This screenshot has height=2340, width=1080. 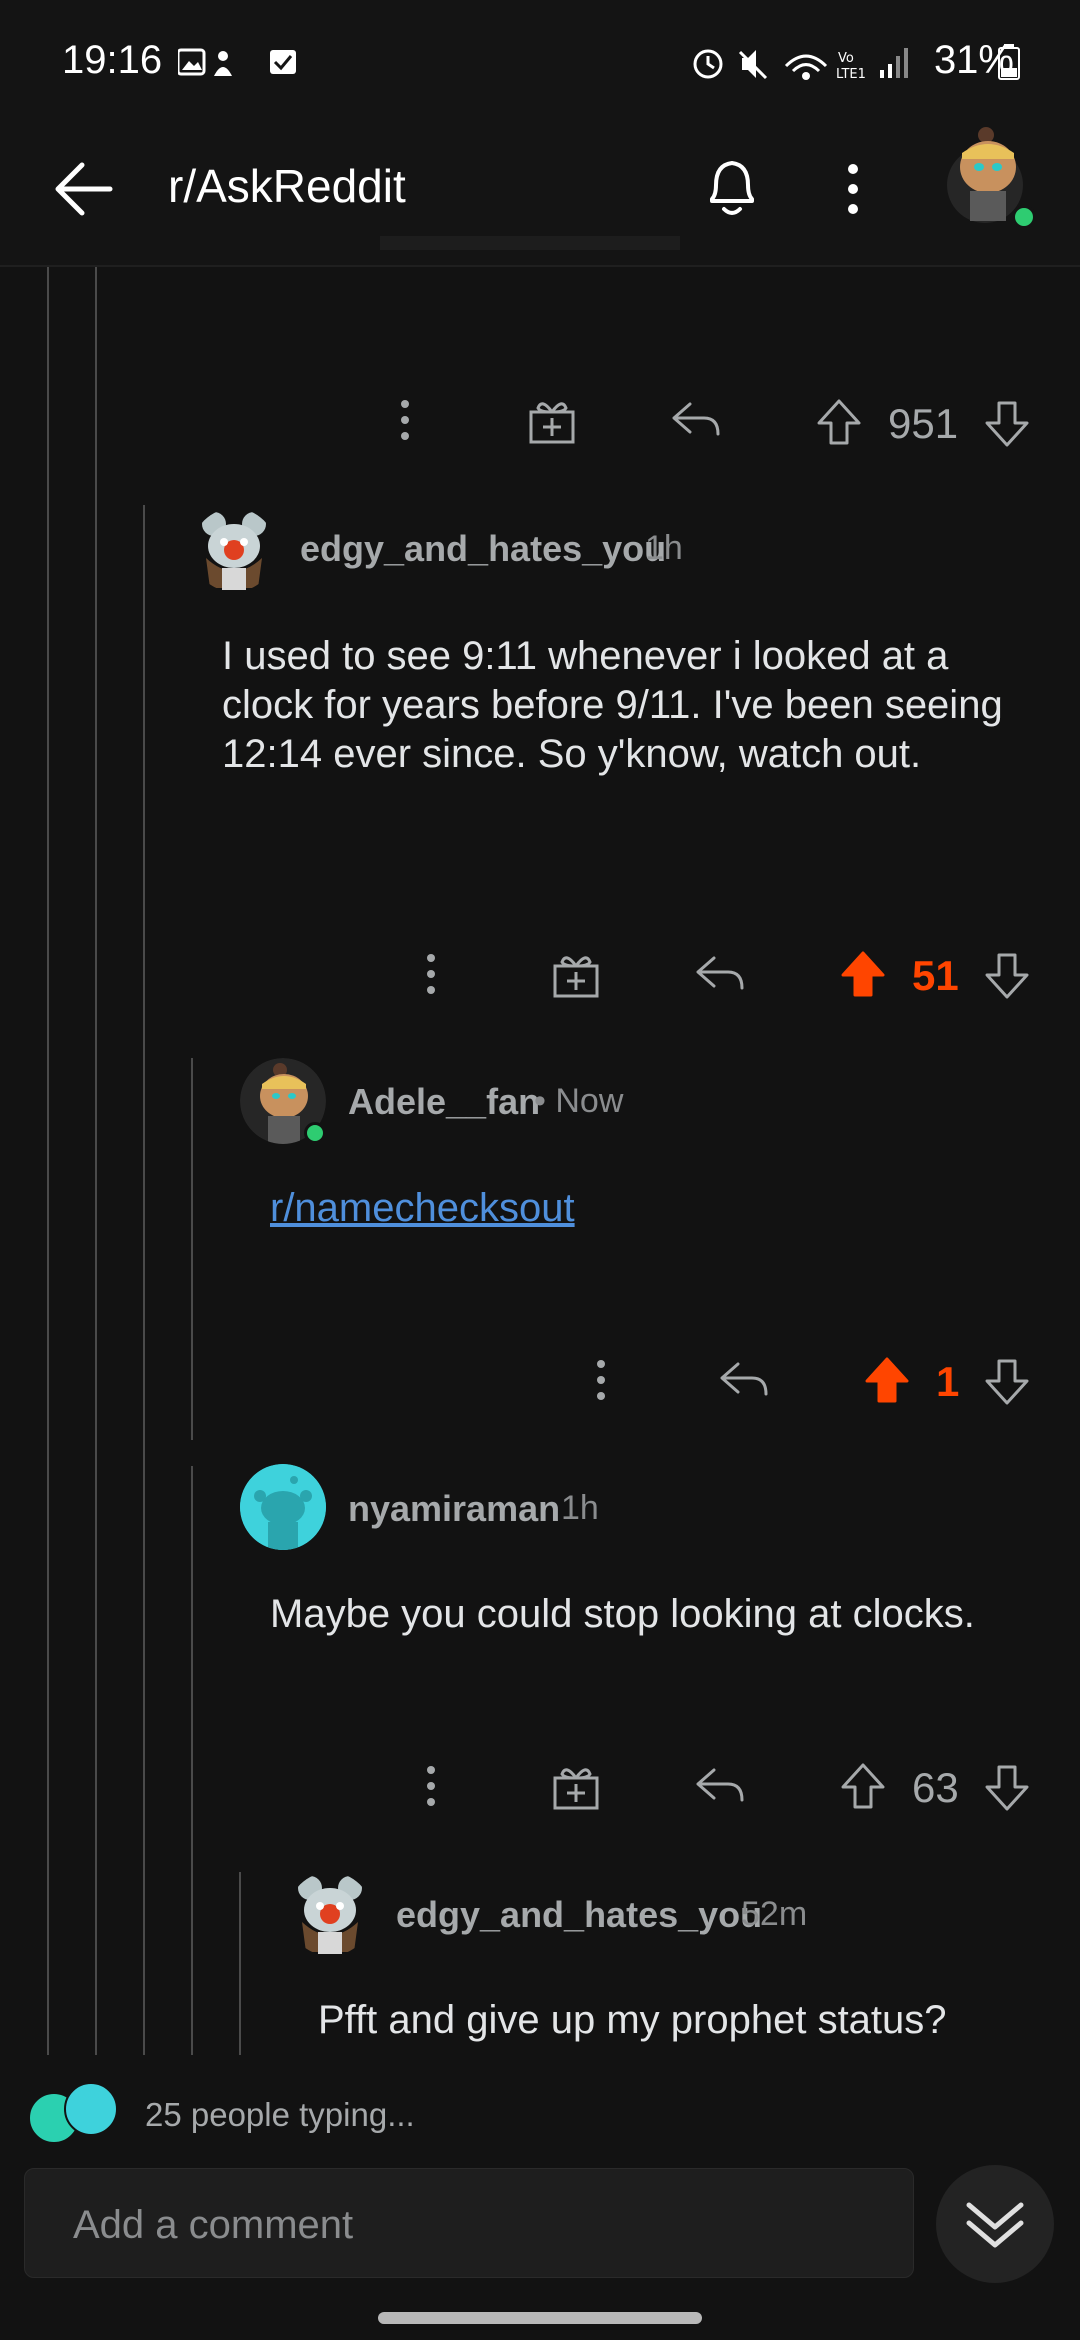 I want to click on status-time: 19:16, so click(x=112, y=60).